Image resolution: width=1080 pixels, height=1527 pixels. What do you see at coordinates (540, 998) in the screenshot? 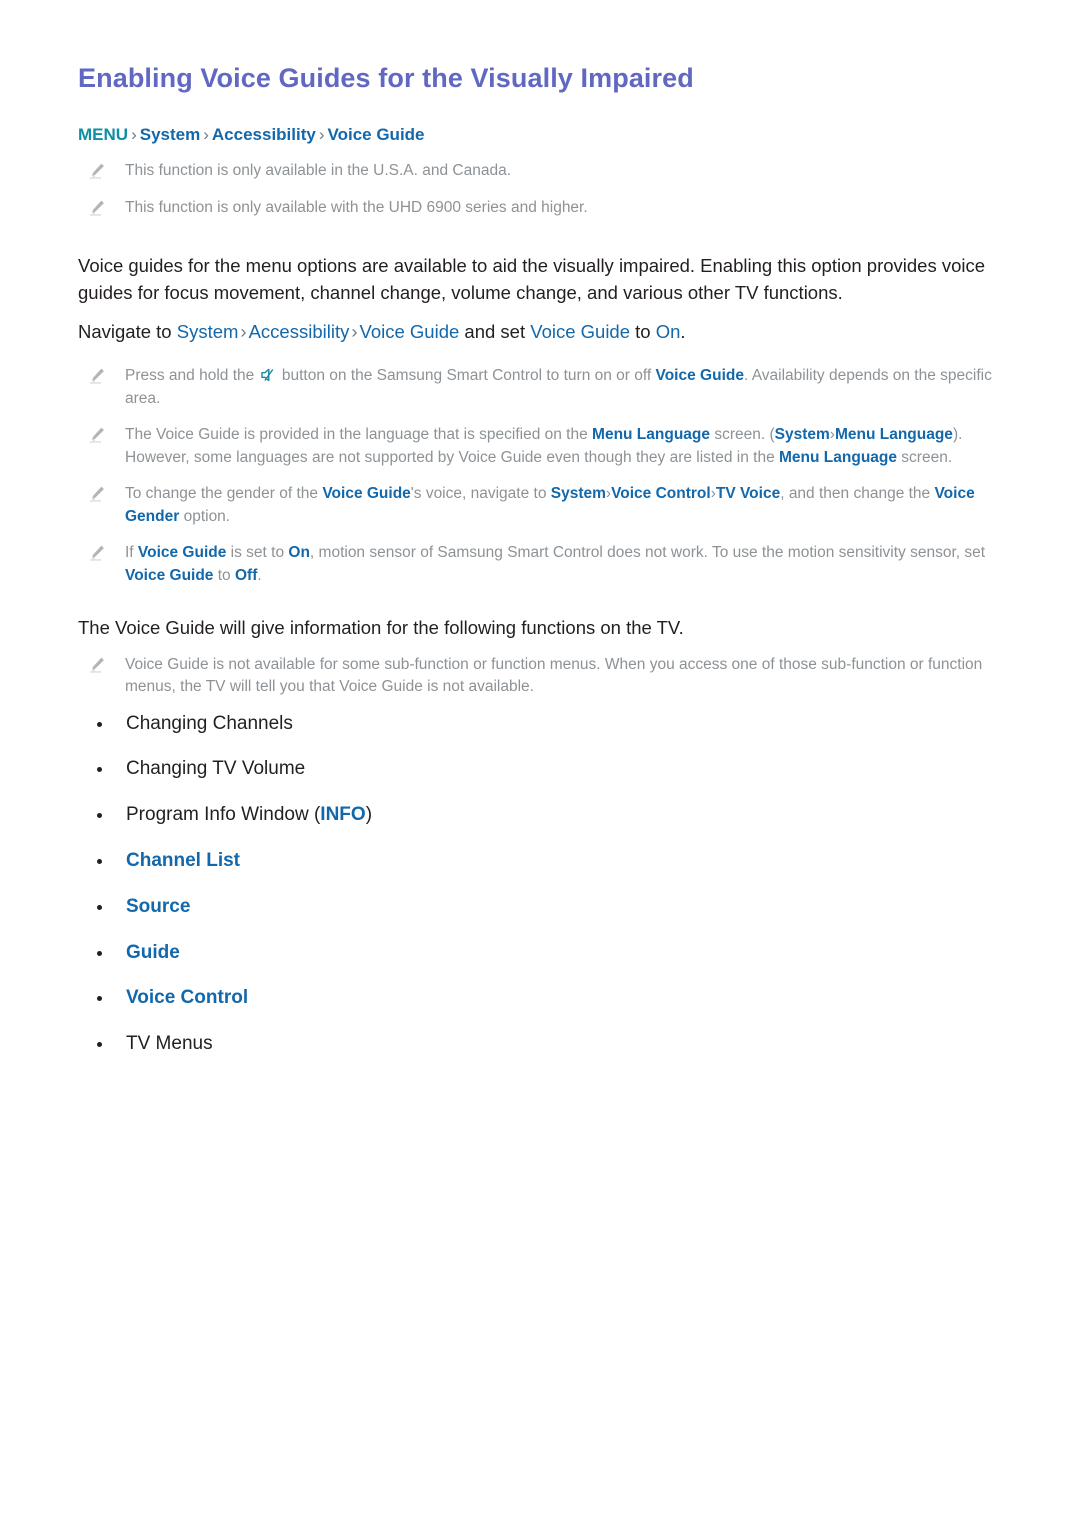
I see `list-item-voice-control: Voice Control` at bounding box center [540, 998].